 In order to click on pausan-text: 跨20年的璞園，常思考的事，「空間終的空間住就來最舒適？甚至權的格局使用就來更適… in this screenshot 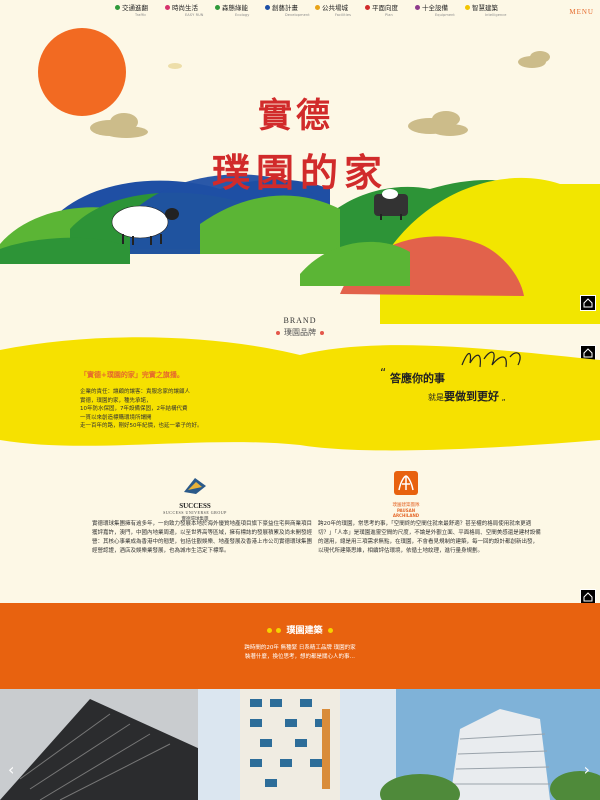, I will do `click(429, 537)`.